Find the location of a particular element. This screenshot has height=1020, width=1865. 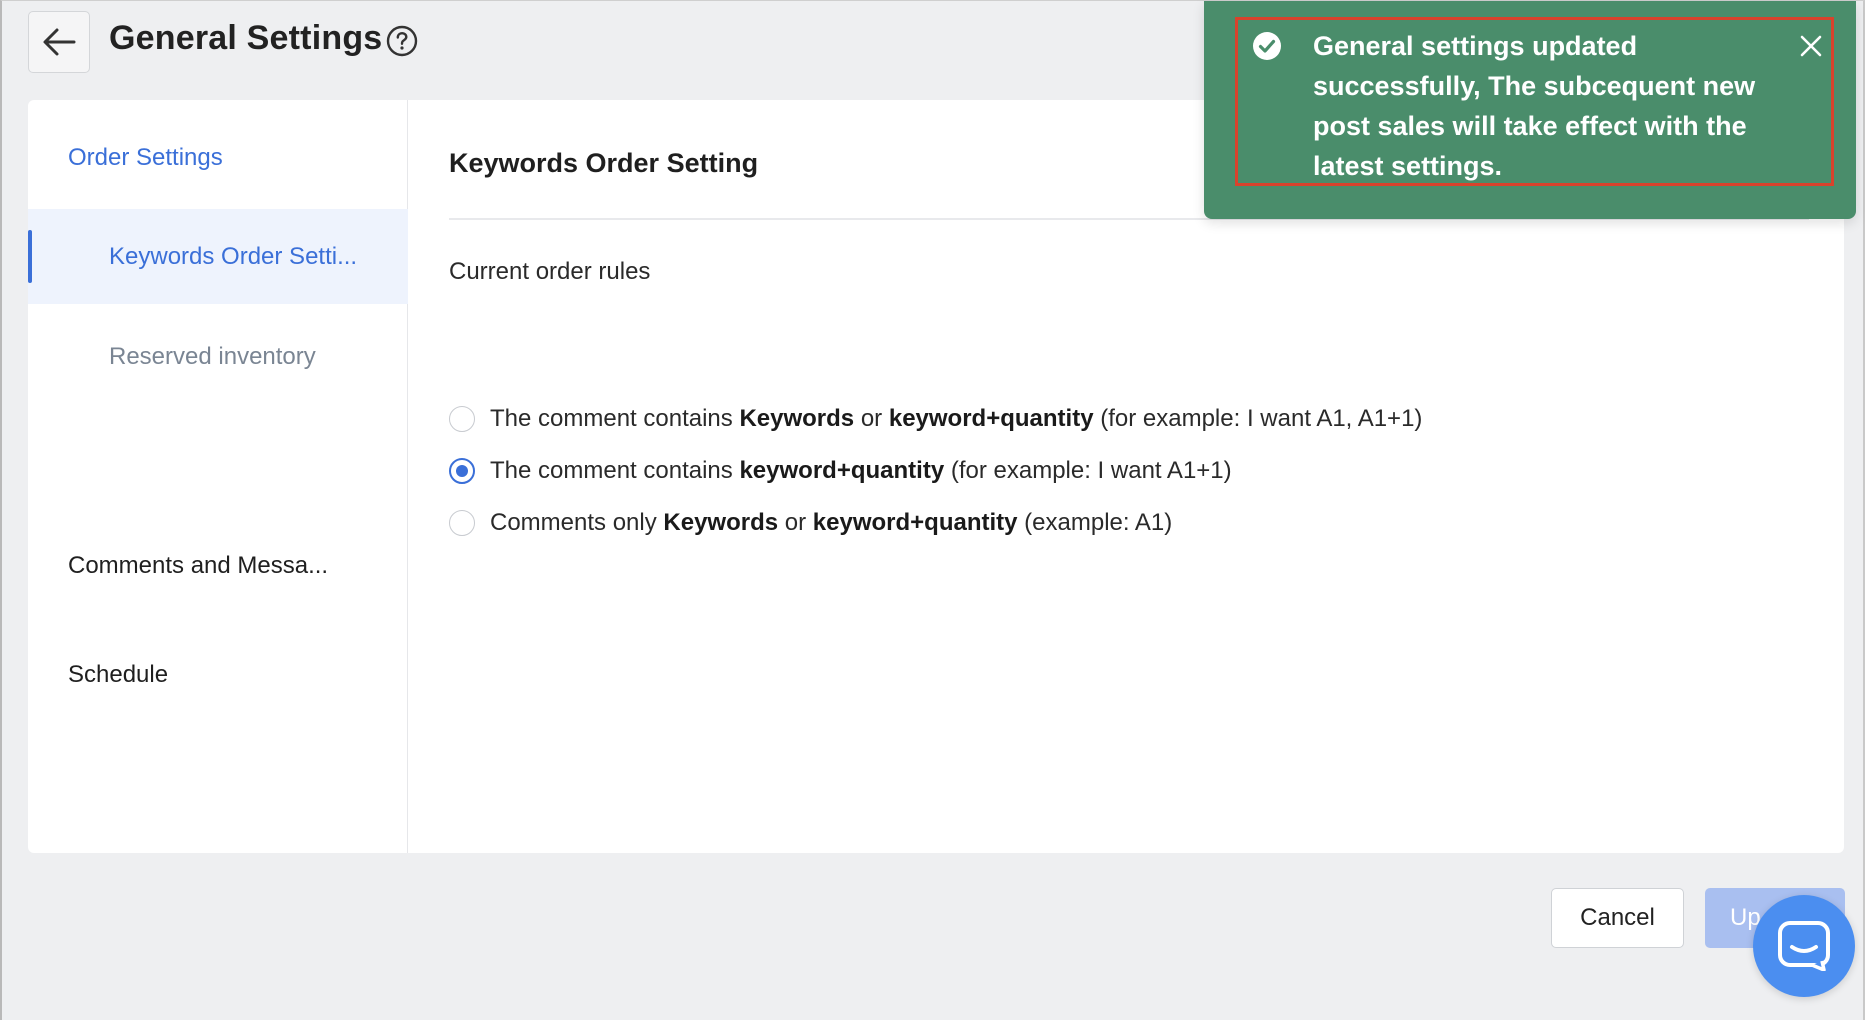

section-title: Keywords Order Setting is located at coordinates (604, 163).